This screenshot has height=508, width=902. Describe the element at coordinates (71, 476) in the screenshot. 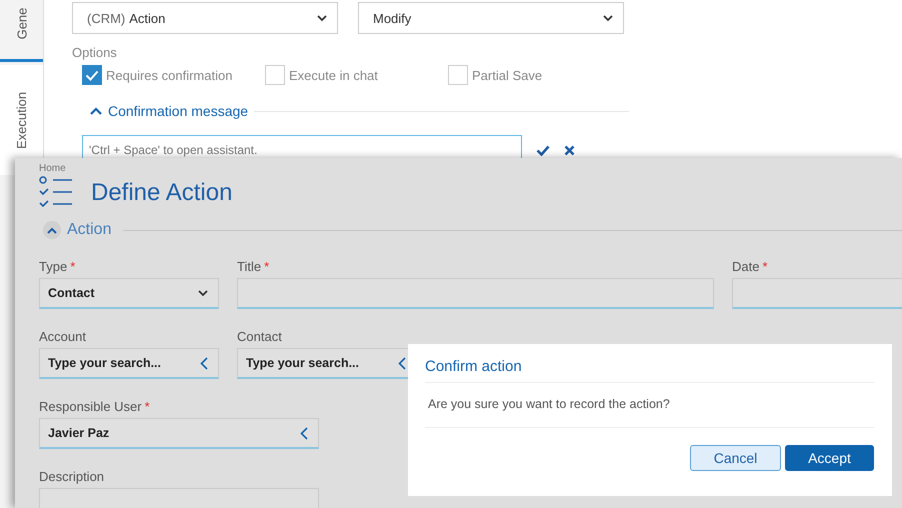

I see `field-label: Description` at that location.